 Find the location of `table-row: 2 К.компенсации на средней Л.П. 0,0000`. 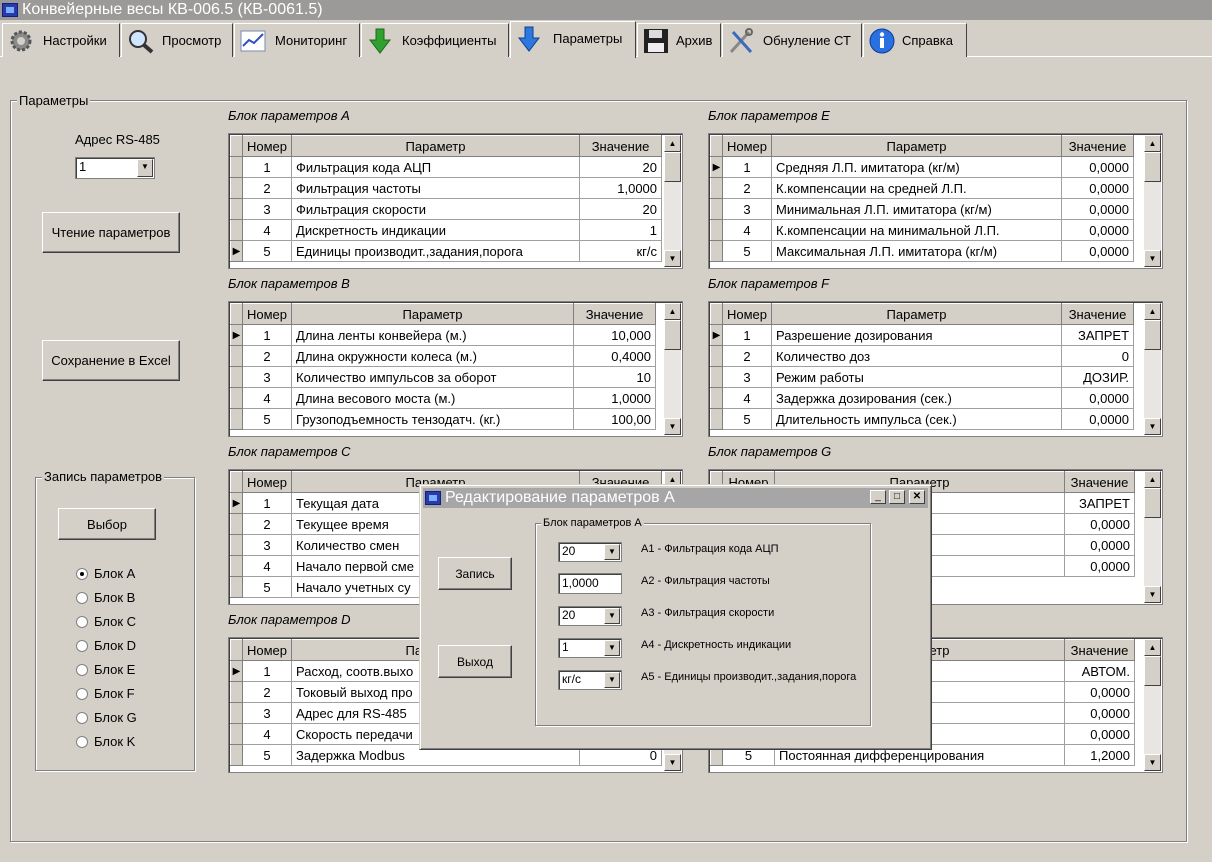

table-row: 2 К.компенсации на средней Л.П. 0,0000 is located at coordinates (922, 188).